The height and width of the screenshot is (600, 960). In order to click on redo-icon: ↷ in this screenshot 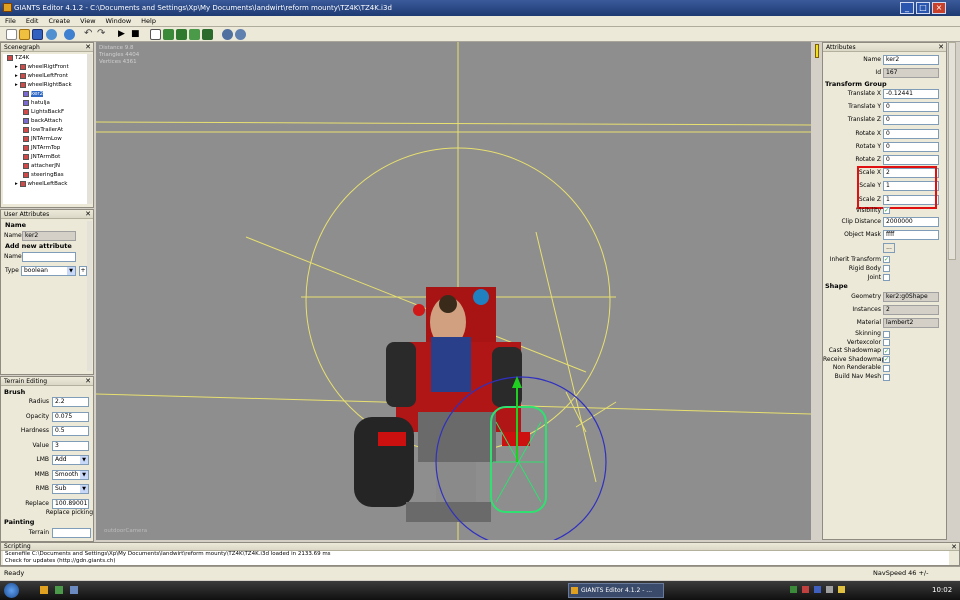, I will do `click(102, 34)`.